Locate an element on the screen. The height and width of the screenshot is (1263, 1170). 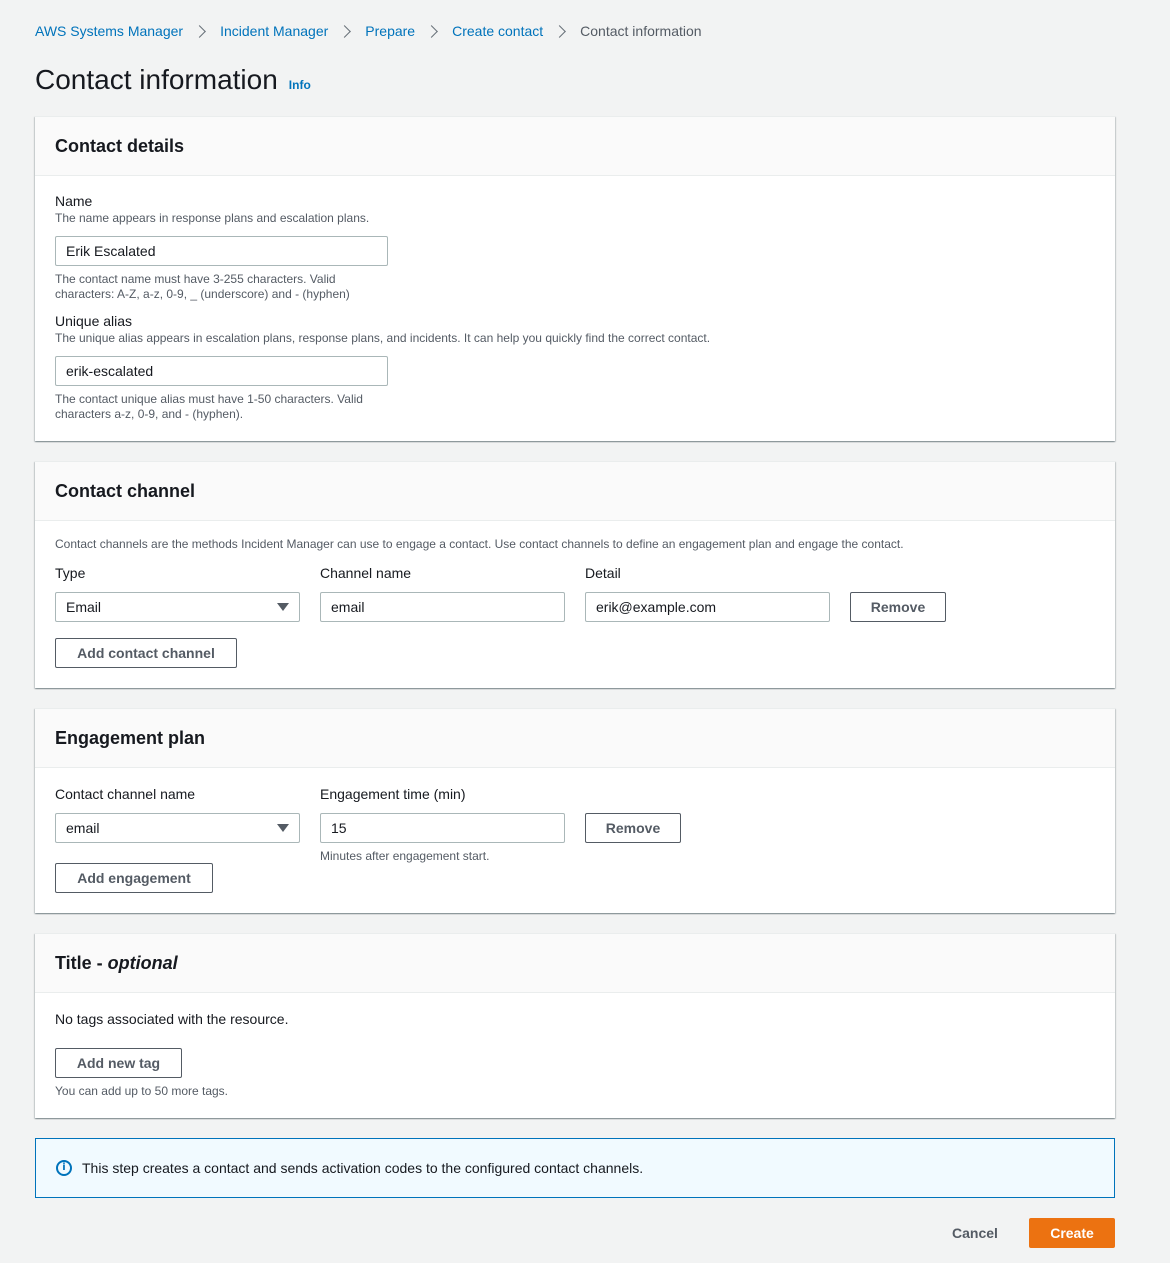
breadcrumb-incident-manager: Incident Manager is located at coordinates (274, 31).